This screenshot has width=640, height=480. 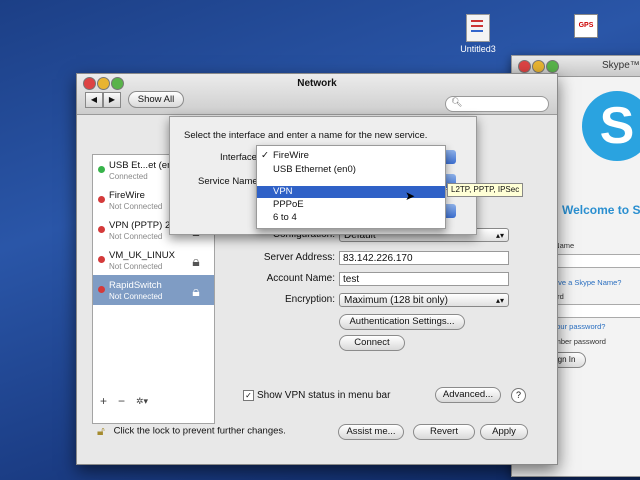 What do you see at coordinates (621, 65) in the screenshot?
I see `skype-title: Skype™` at bounding box center [621, 65].